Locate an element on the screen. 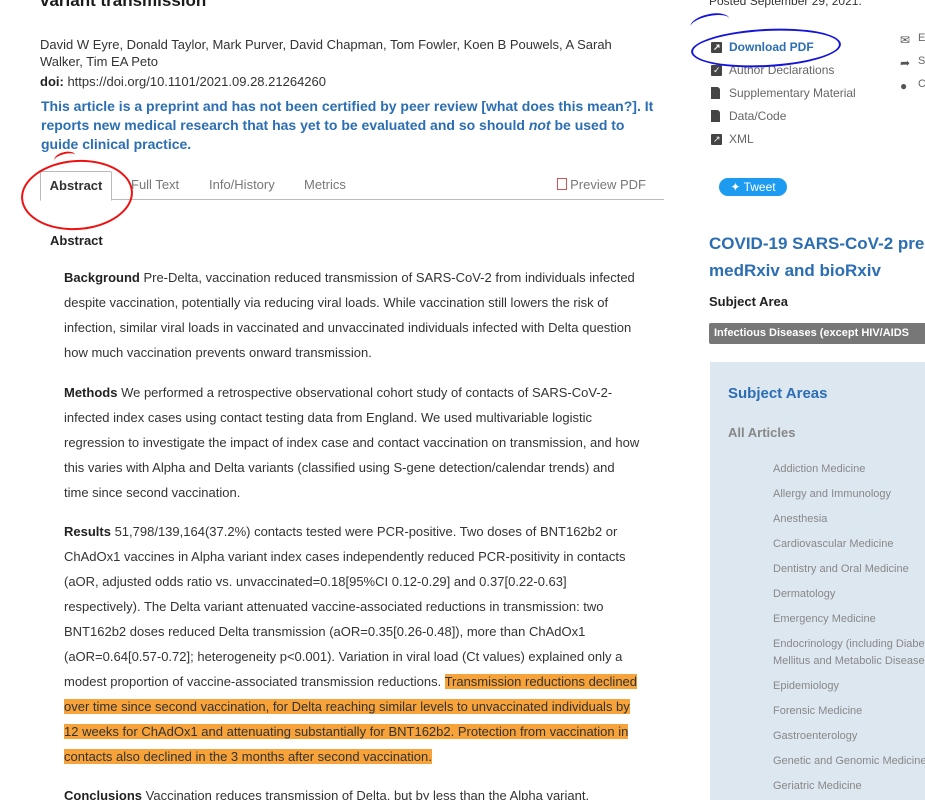 The width and height of the screenshot is (925, 800). results-label: Results is located at coordinates (87, 531).